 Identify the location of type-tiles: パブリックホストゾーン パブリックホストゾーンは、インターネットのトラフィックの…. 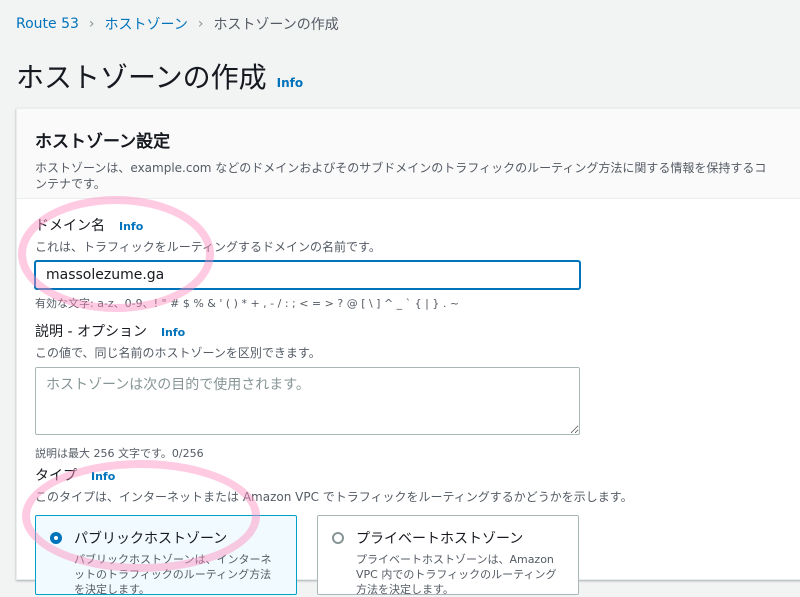
(334, 555).